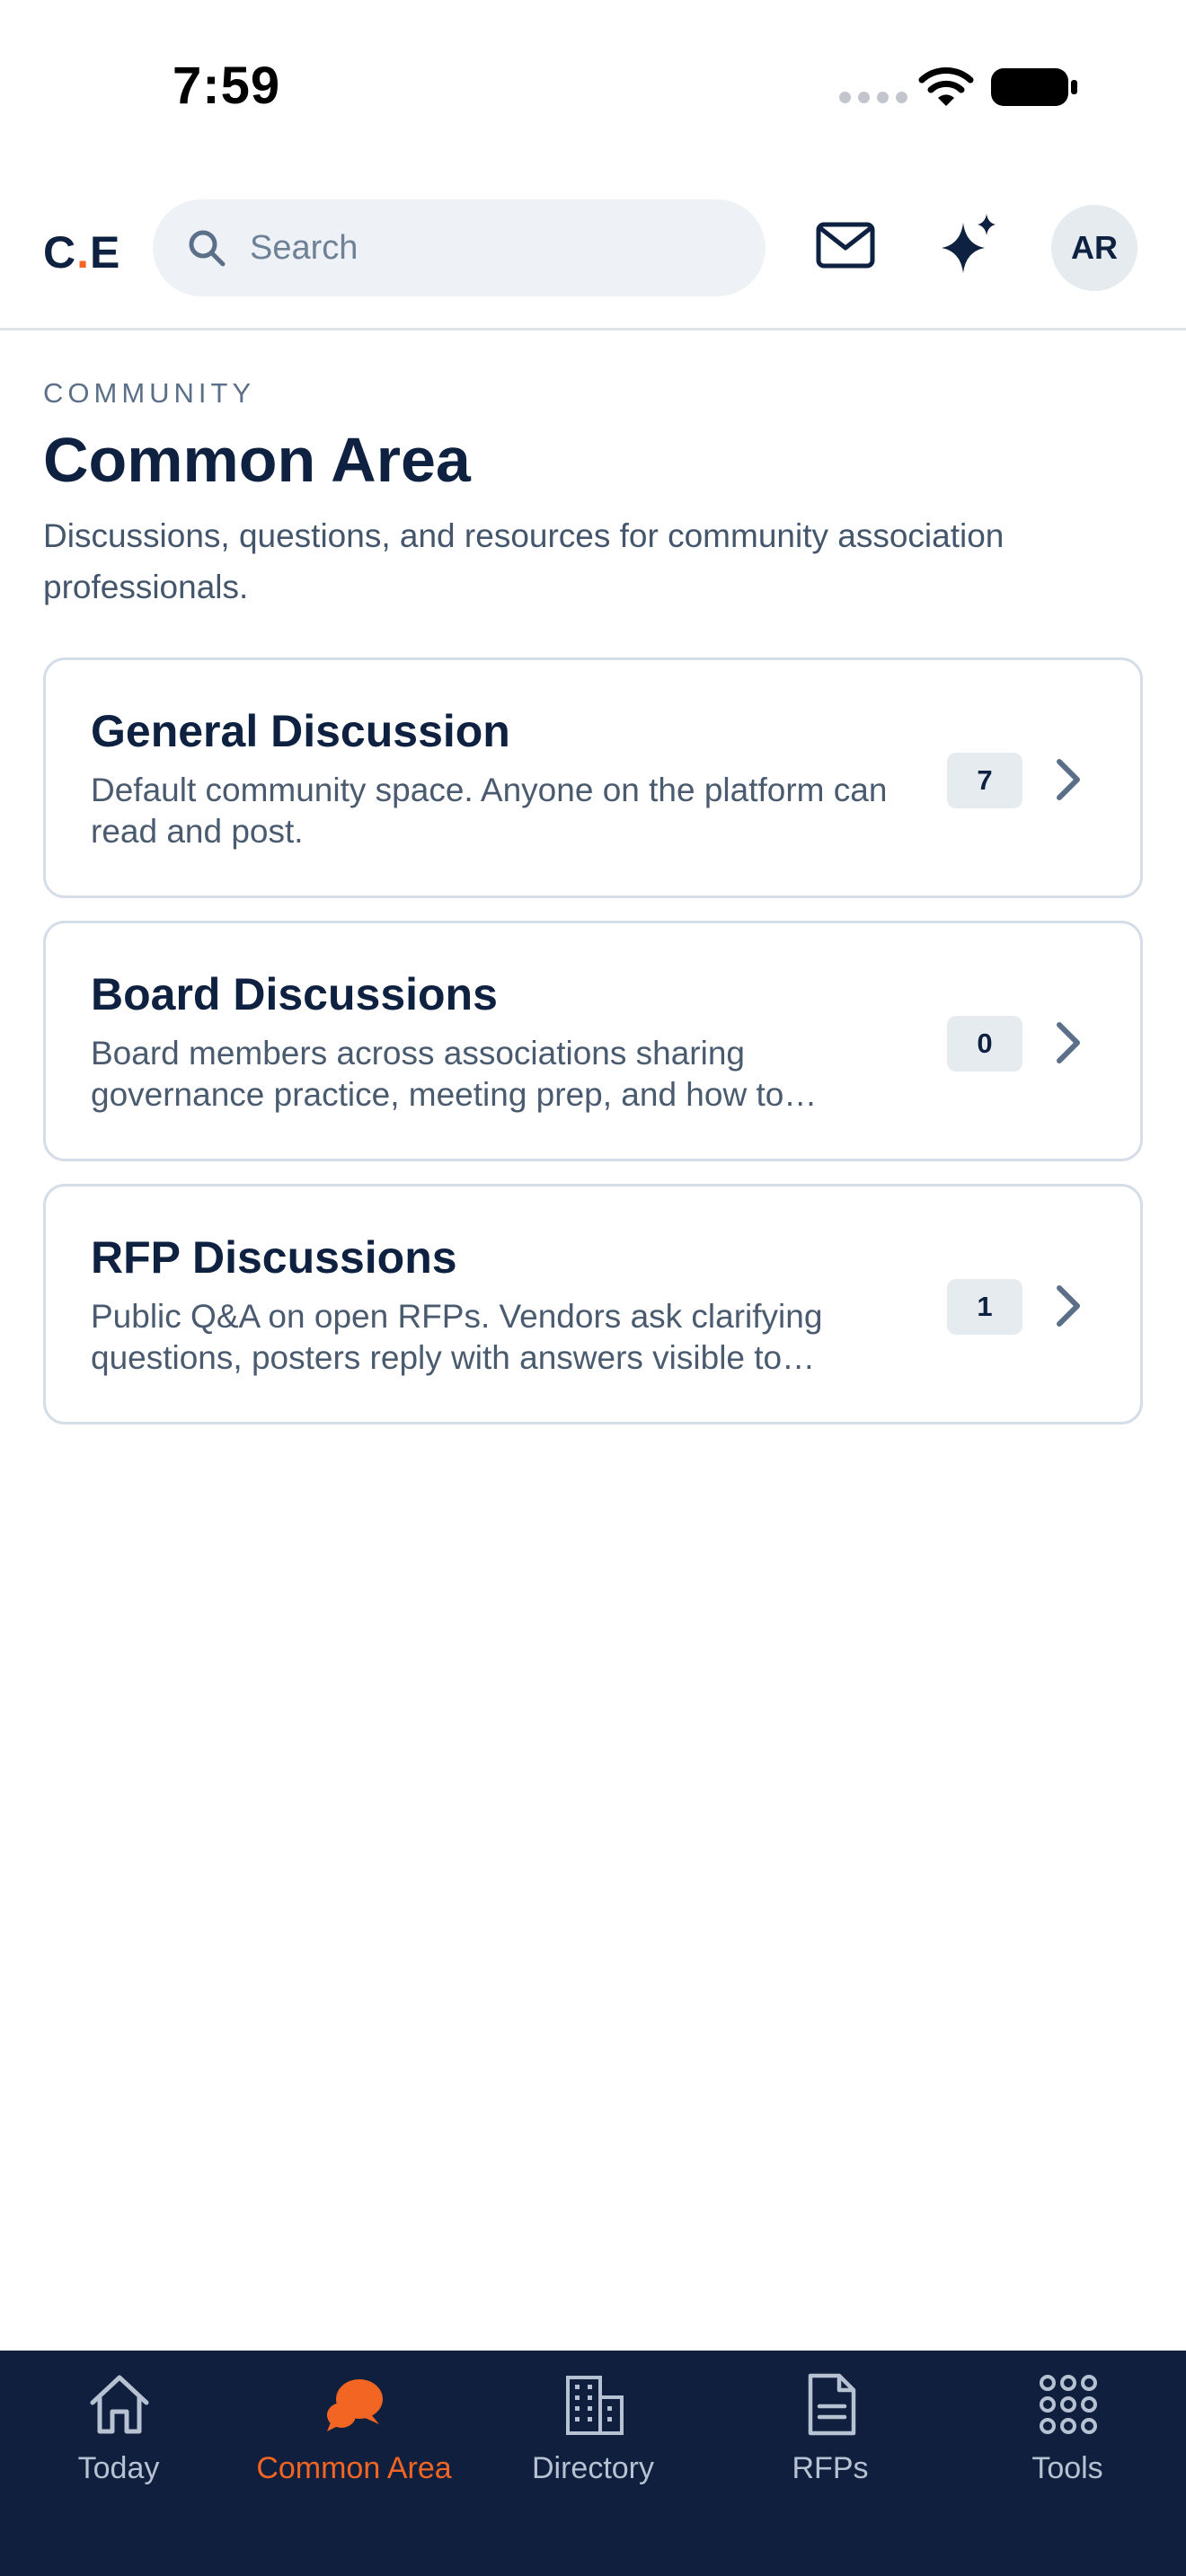 The height and width of the screenshot is (2576, 1186). Describe the element at coordinates (354, 2468) in the screenshot. I see `tab-label: Common Area` at that location.